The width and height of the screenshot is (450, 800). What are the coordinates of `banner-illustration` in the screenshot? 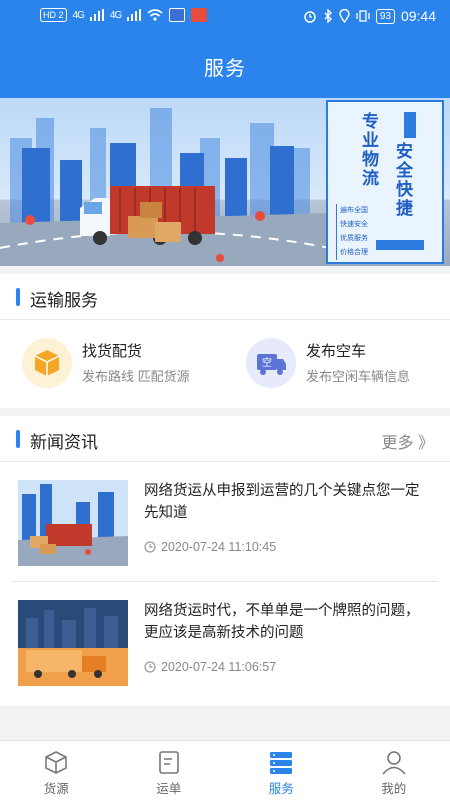 It's located at (165, 187).